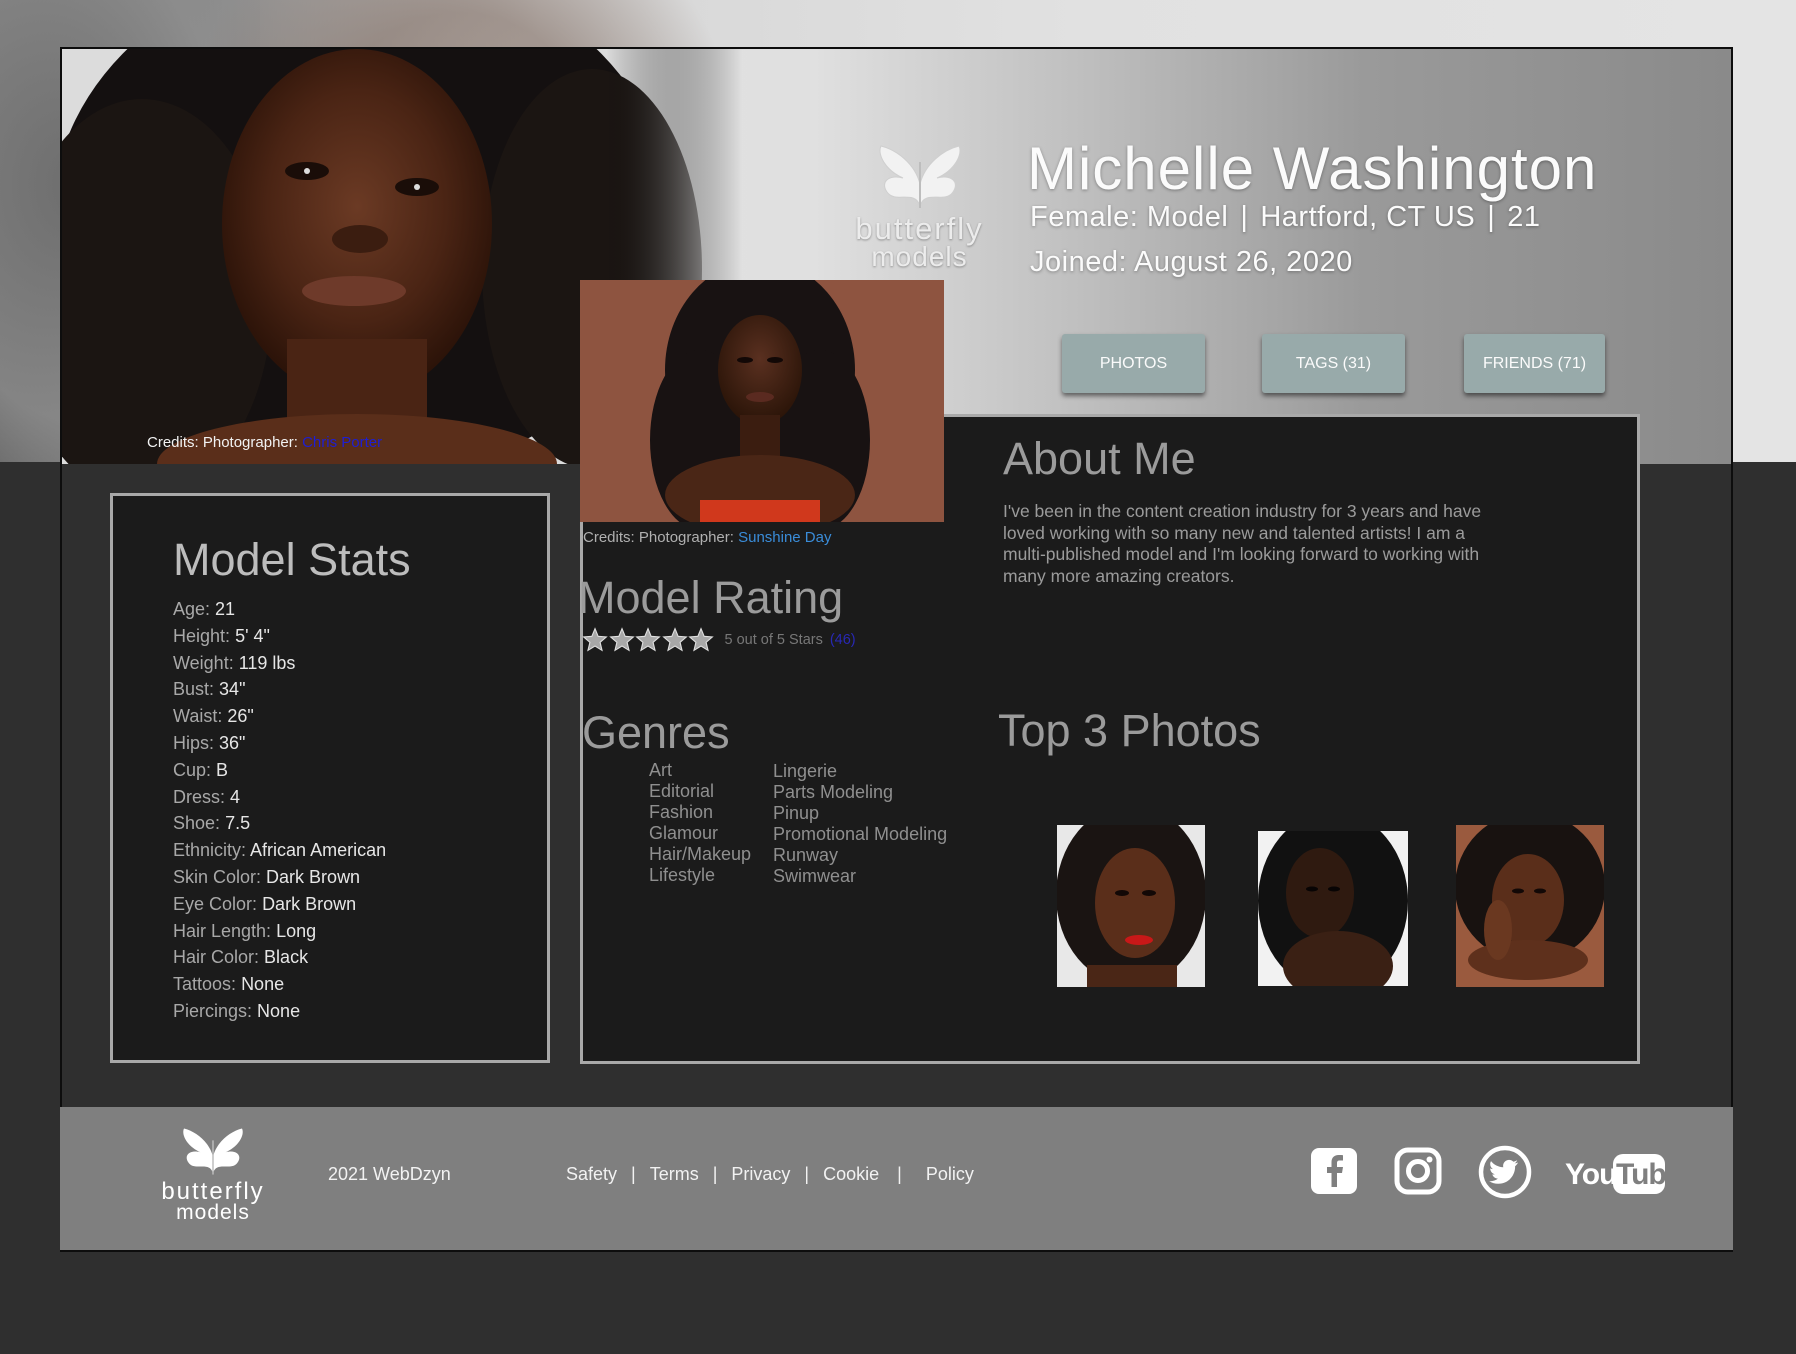  Describe the element at coordinates (674, 1174) in the screenshot. I see `footer-link-terms: Terms` at that location.